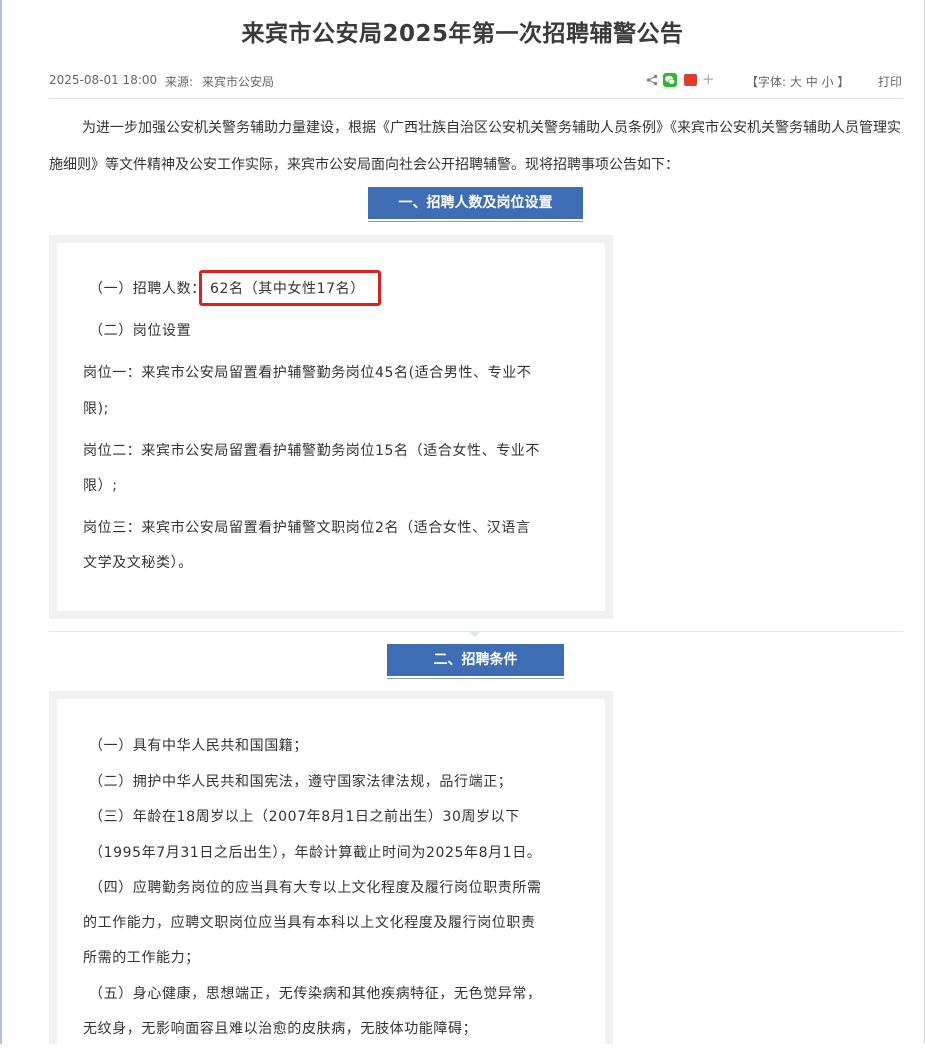  I want to click on condition-line: （二）拥护中华人民共和国宪法，遵守国家法律法规，品行端正；, so click(301, 782).